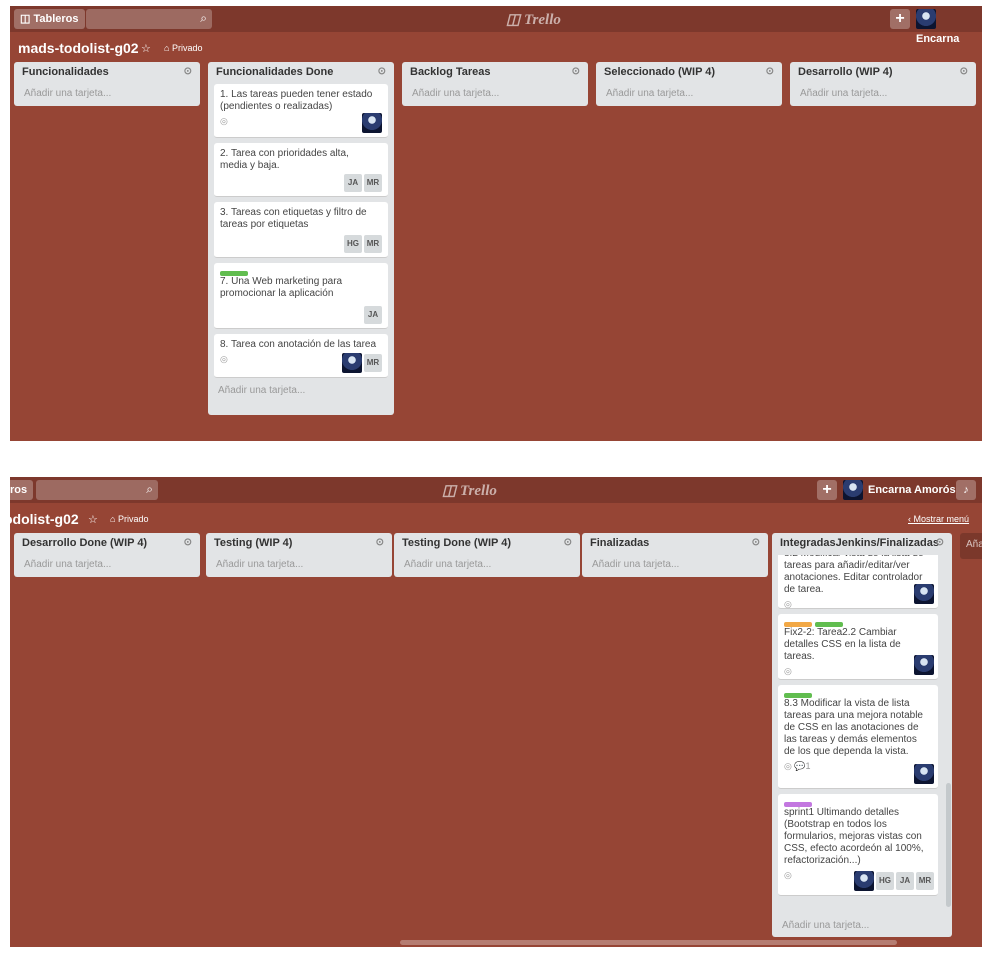 The width and height of the screenshot is (994, 961). What do you see at coordinates (948, 845) in the screenshot?
I see `list-scrollbar` at bounding box center [948, 845].